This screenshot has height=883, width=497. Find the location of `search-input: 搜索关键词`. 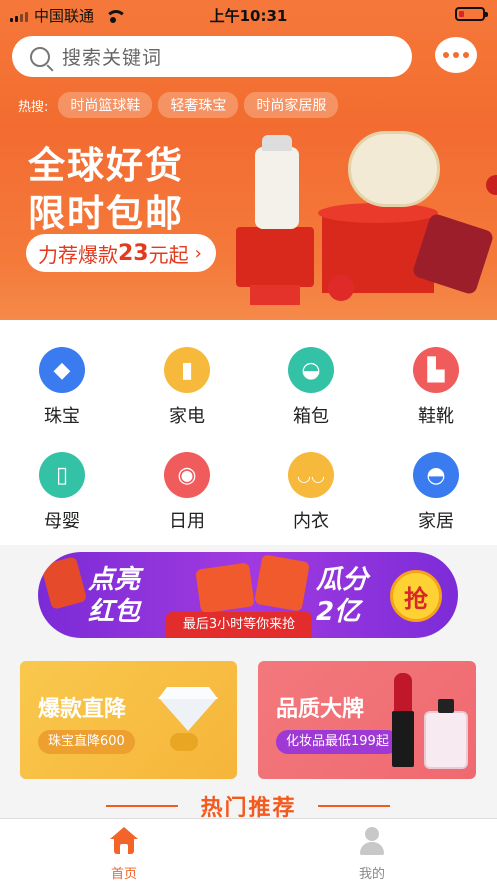

search-input: 搜索关键词 is located at coordinates (212, 56).